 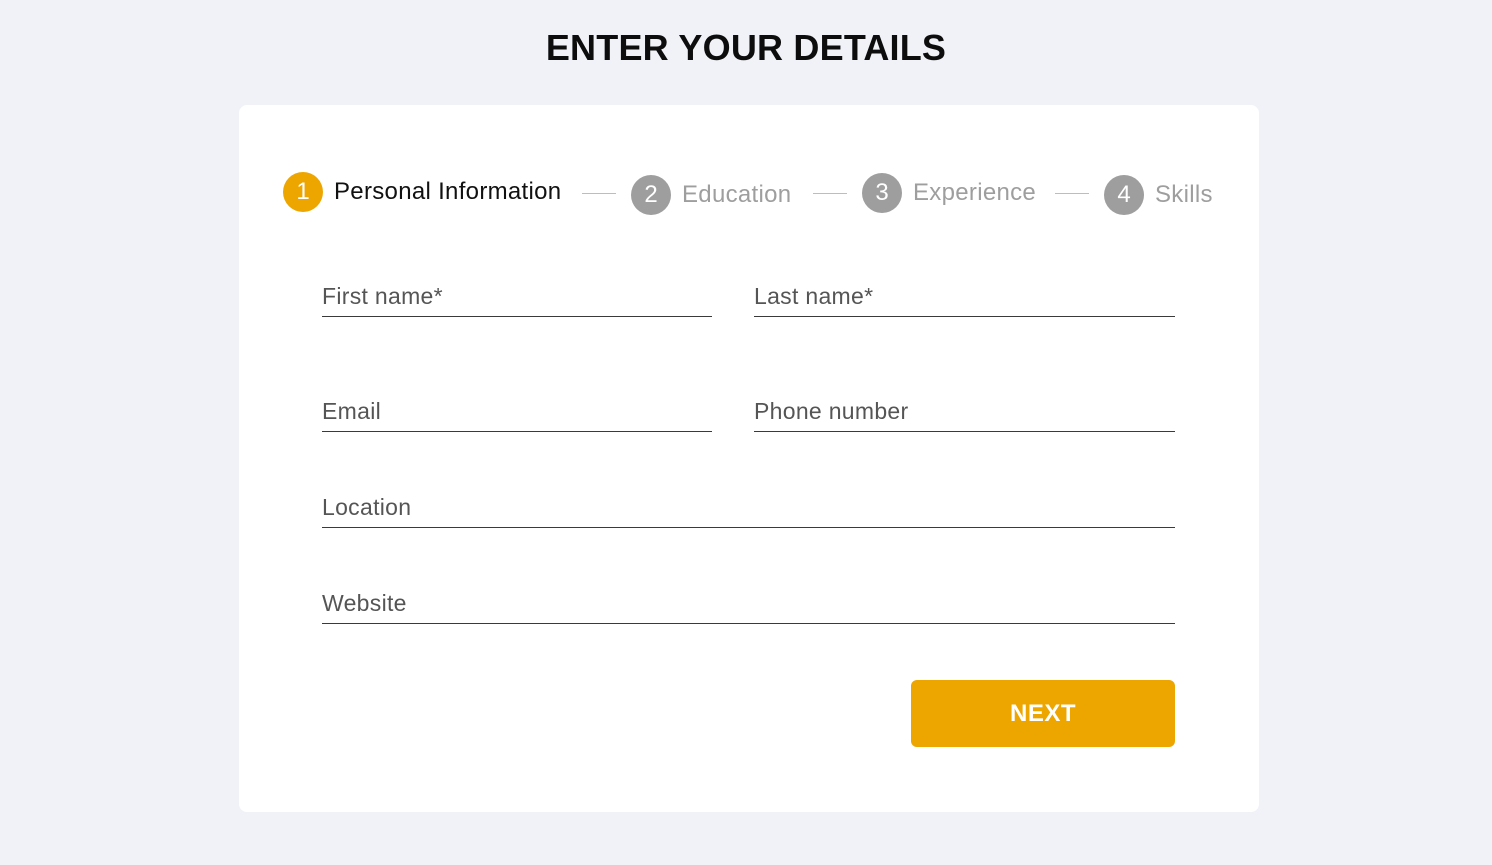 I want to click on first-name-field, so click(x=517, y=295).